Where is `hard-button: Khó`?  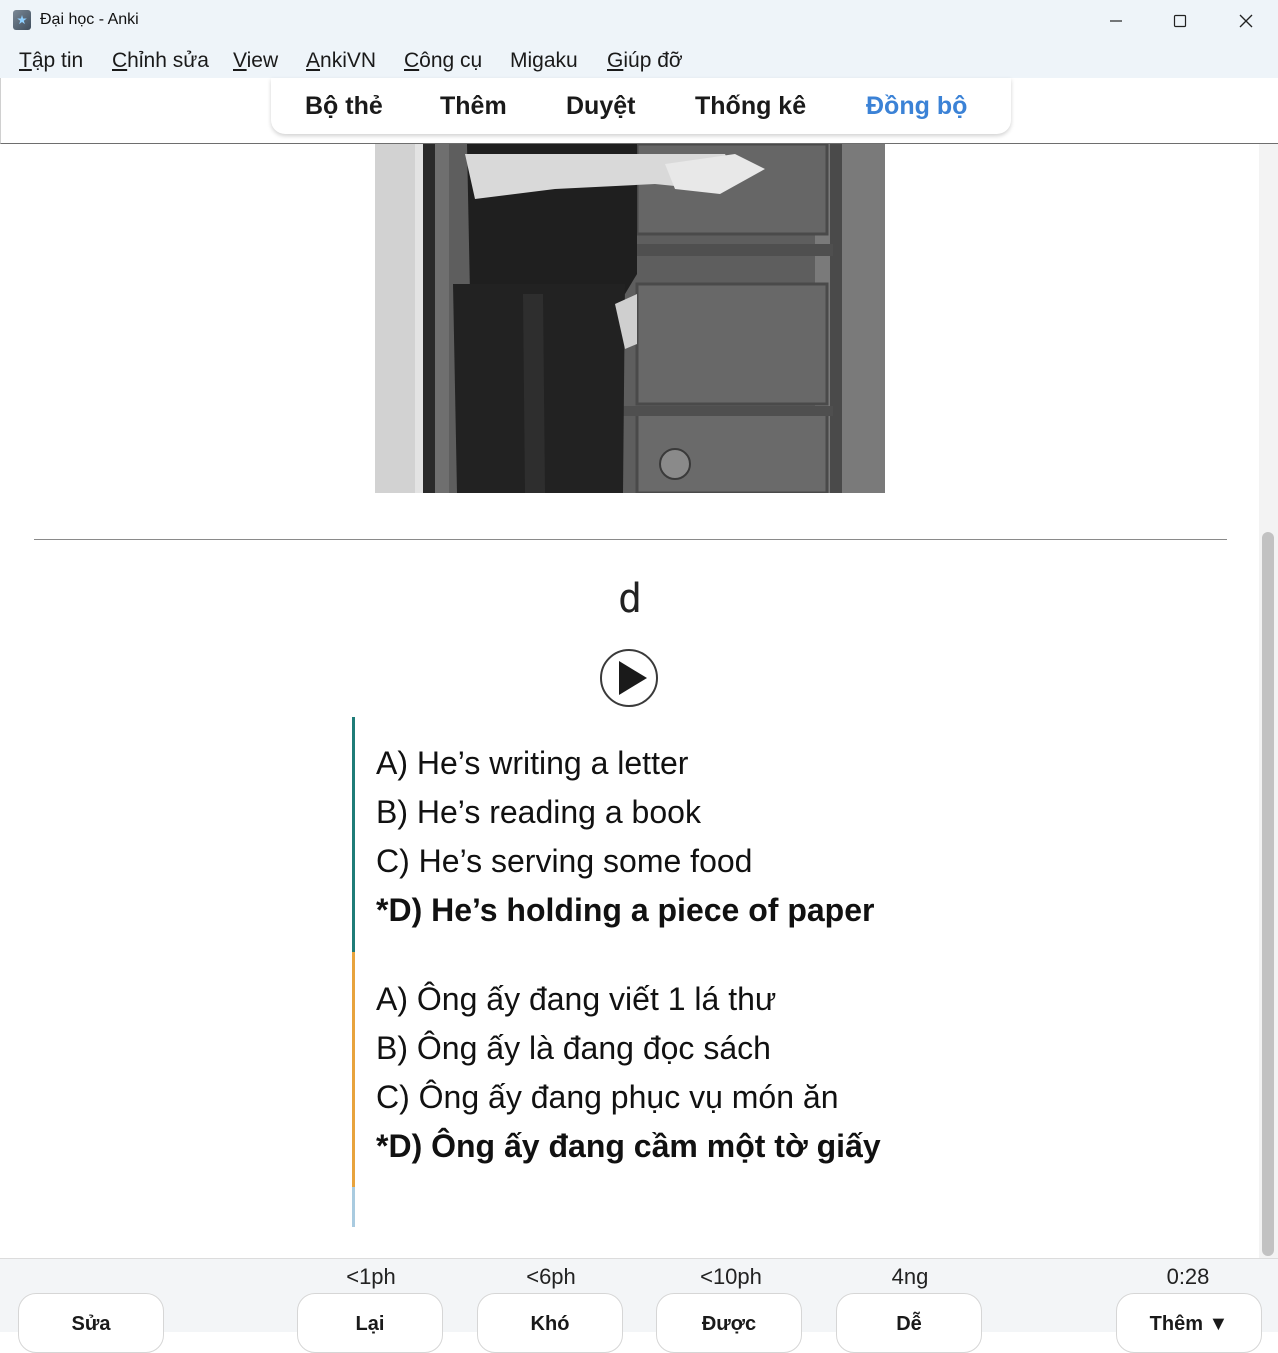 hard-button: Khó is located at coordinates (550, 1323).